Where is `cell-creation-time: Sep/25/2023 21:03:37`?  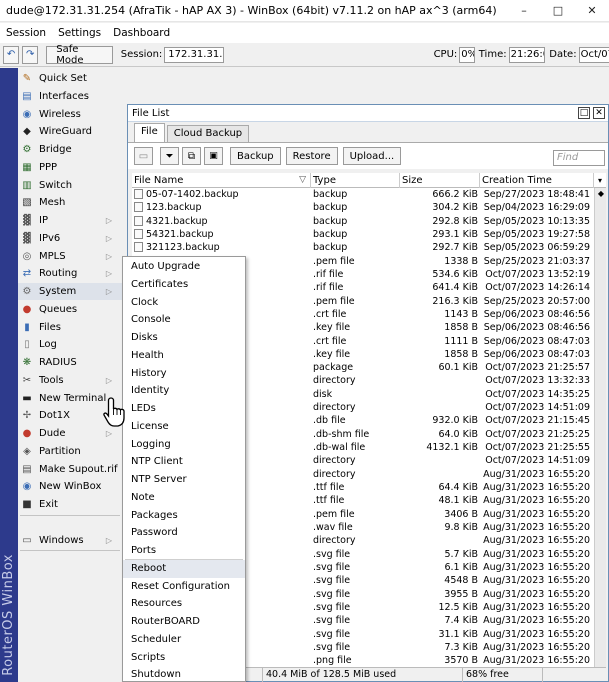
cell-creation-time: Sep/25/2023 21:03:37 is located at coordinates (536, 261).